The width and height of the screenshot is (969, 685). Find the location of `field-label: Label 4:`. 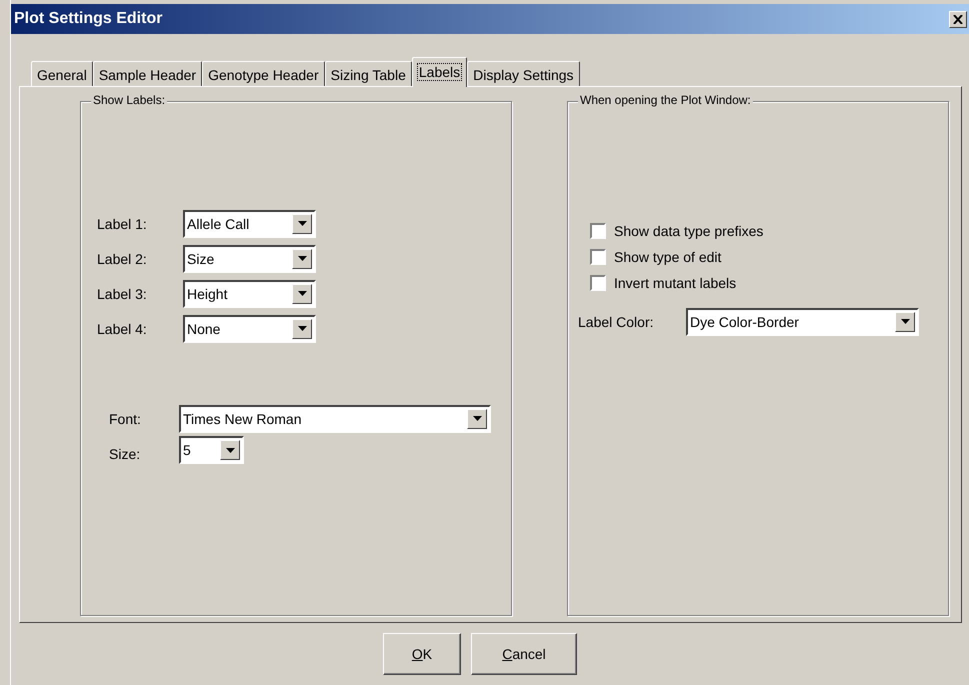

field-label: Label 4: is located at coordinates (122, 328).